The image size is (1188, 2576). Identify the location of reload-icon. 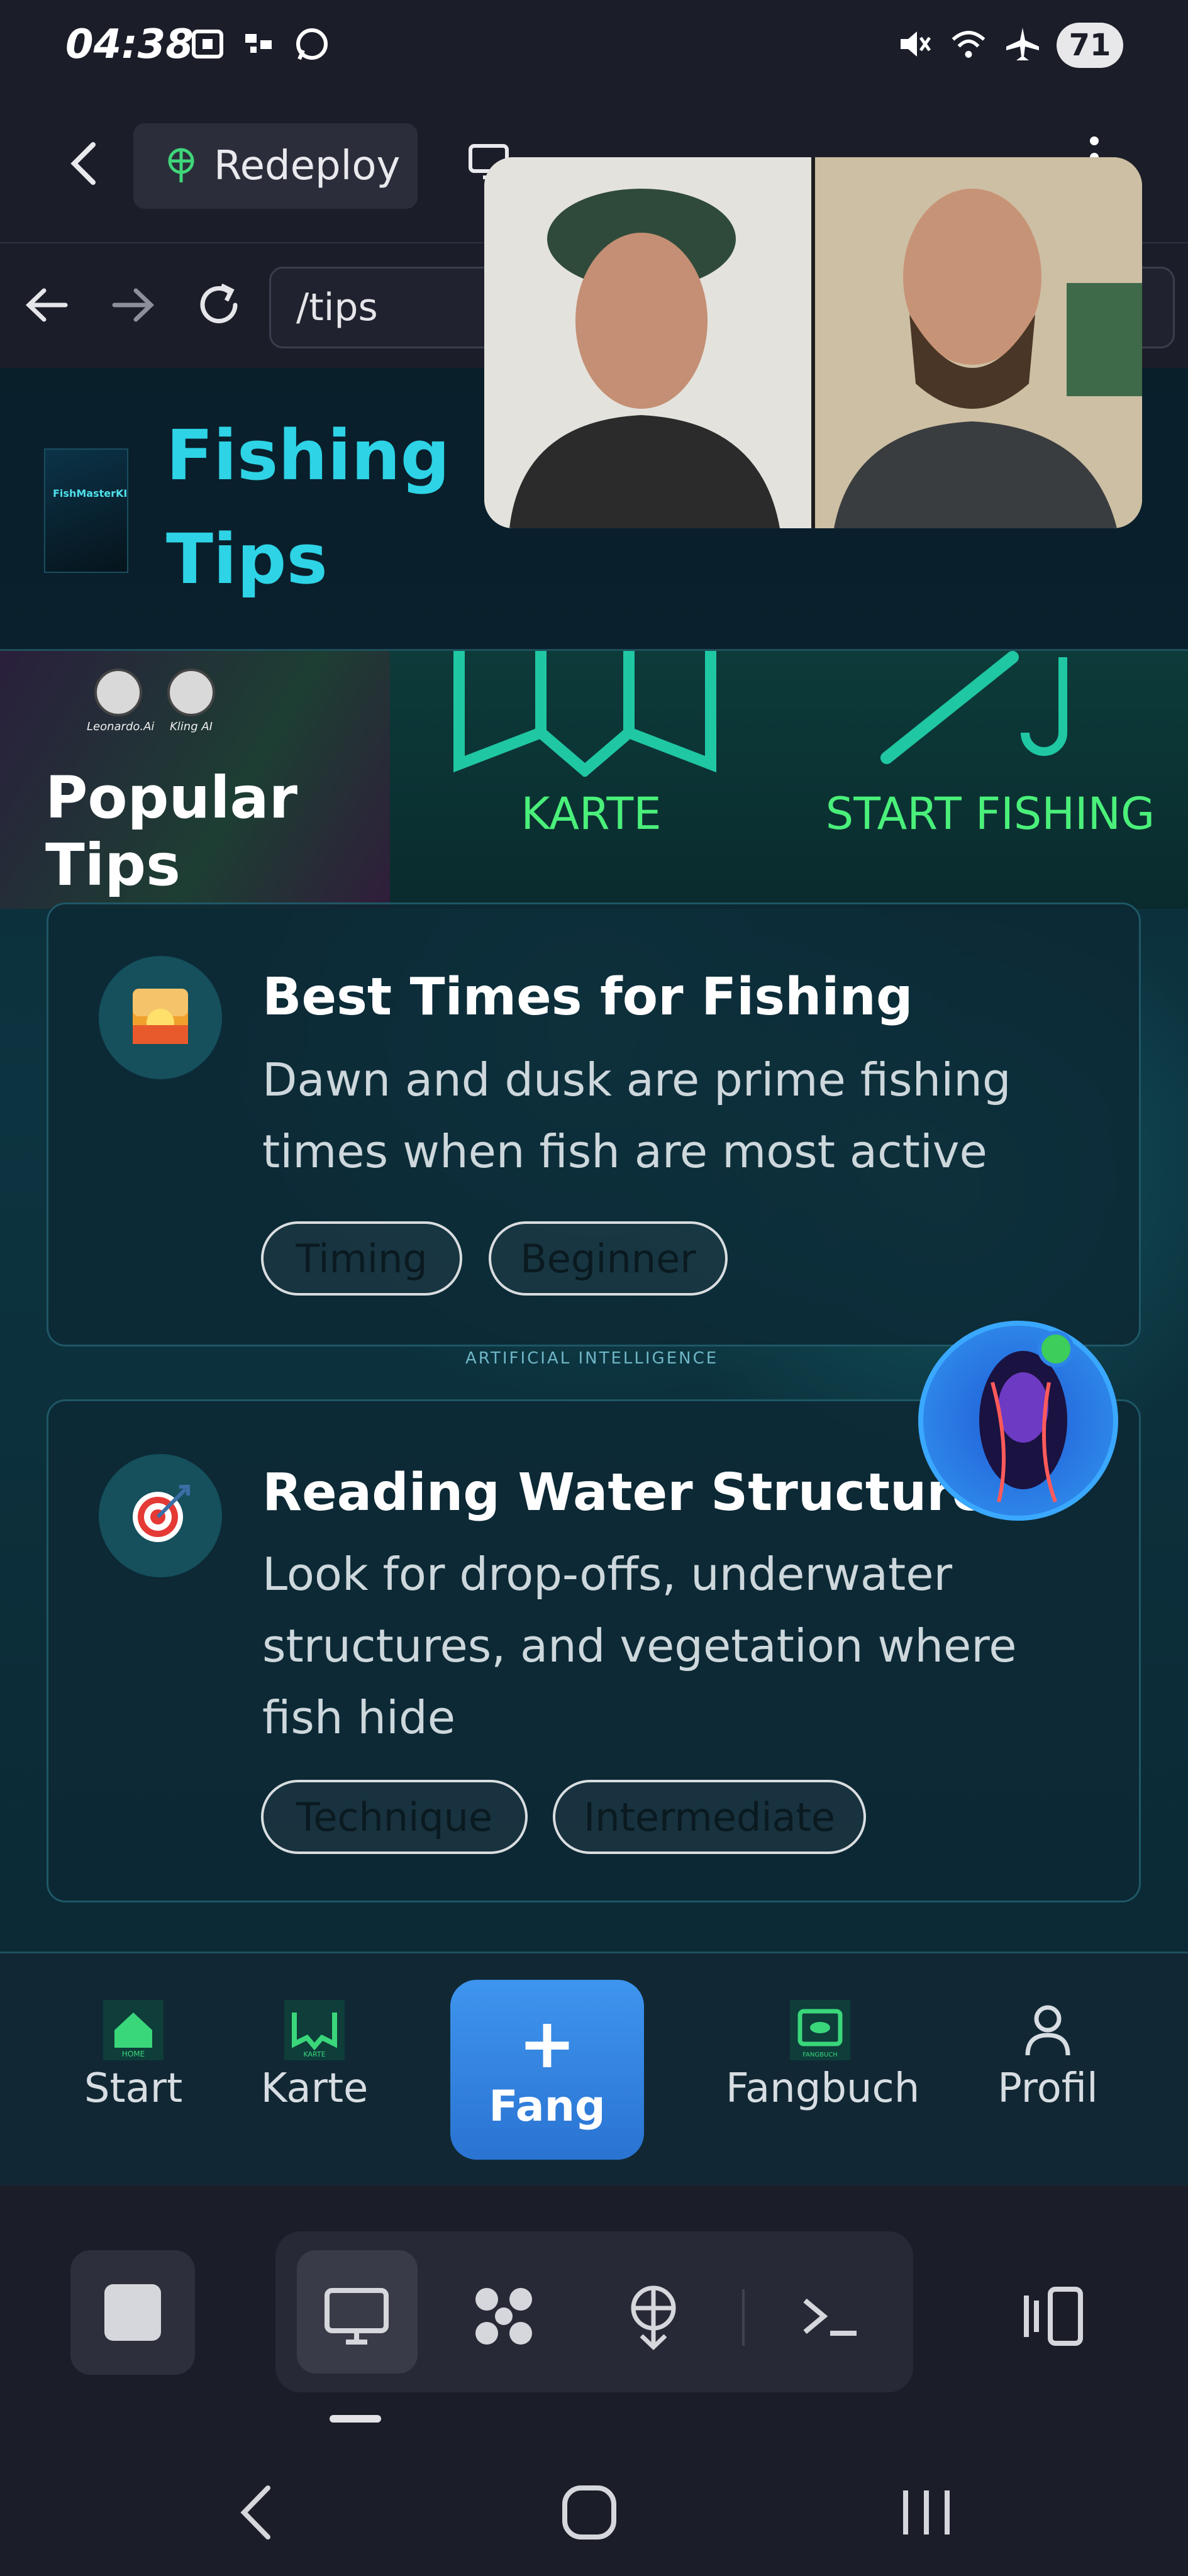
(219, 305).